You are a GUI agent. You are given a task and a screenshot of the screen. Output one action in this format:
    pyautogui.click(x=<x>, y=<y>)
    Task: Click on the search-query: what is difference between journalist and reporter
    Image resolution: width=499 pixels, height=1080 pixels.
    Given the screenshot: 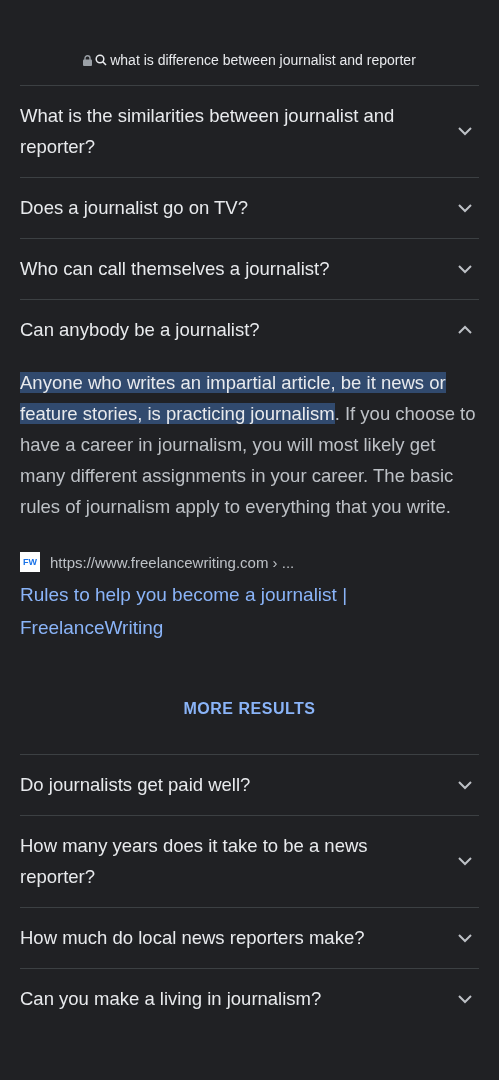 What is the action you would take?
    pyautogui.click(x=263, y=60)
    